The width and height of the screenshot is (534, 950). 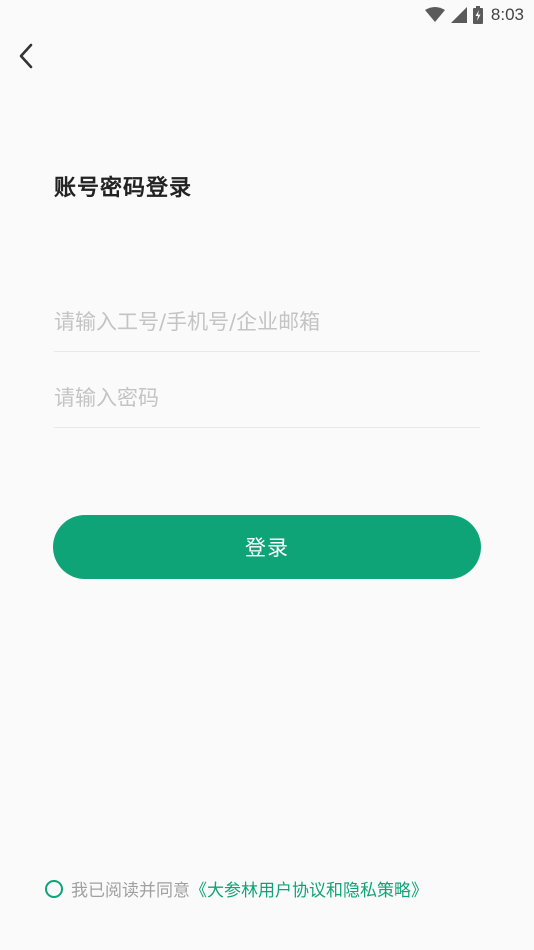 I want to click on password-input, so click(x=267, y=397).